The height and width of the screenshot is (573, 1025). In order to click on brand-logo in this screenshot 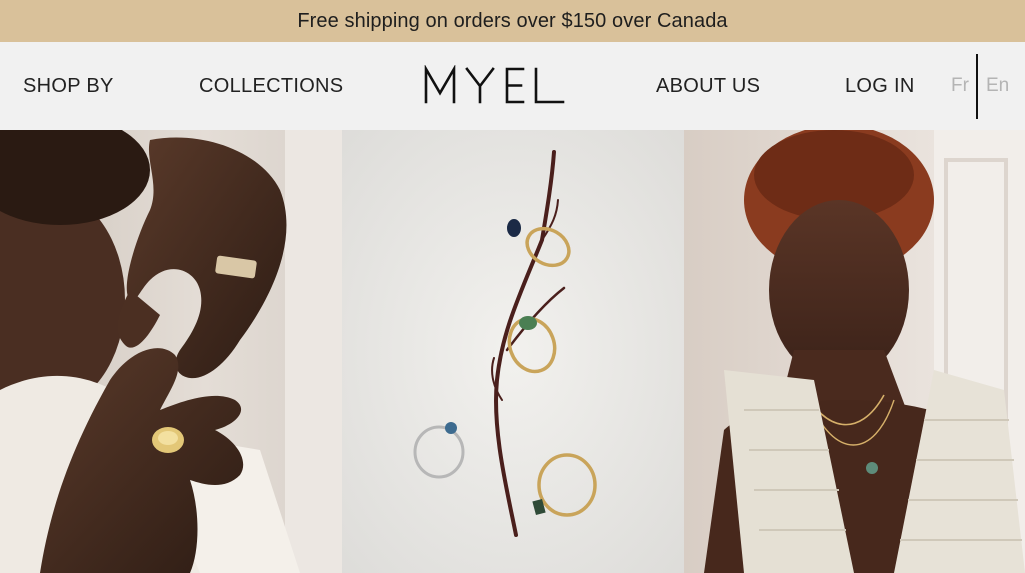, I will do `click(495, 85)`.